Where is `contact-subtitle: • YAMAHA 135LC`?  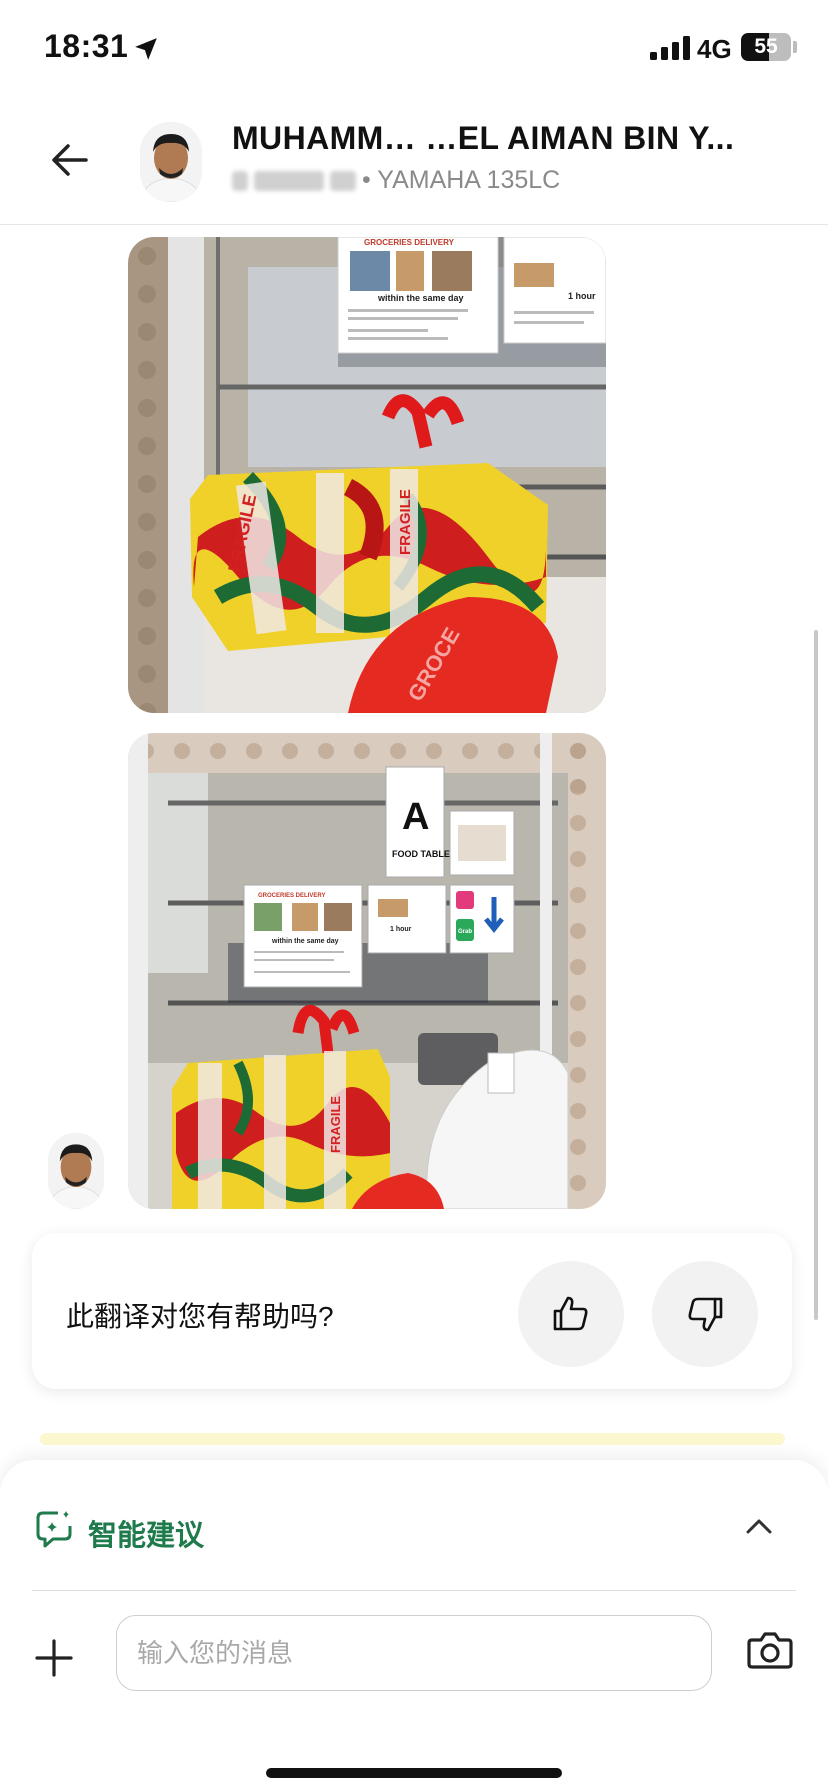
contact-subtitle: • YAMAHA 135LC is located at coordinates (396, 180).